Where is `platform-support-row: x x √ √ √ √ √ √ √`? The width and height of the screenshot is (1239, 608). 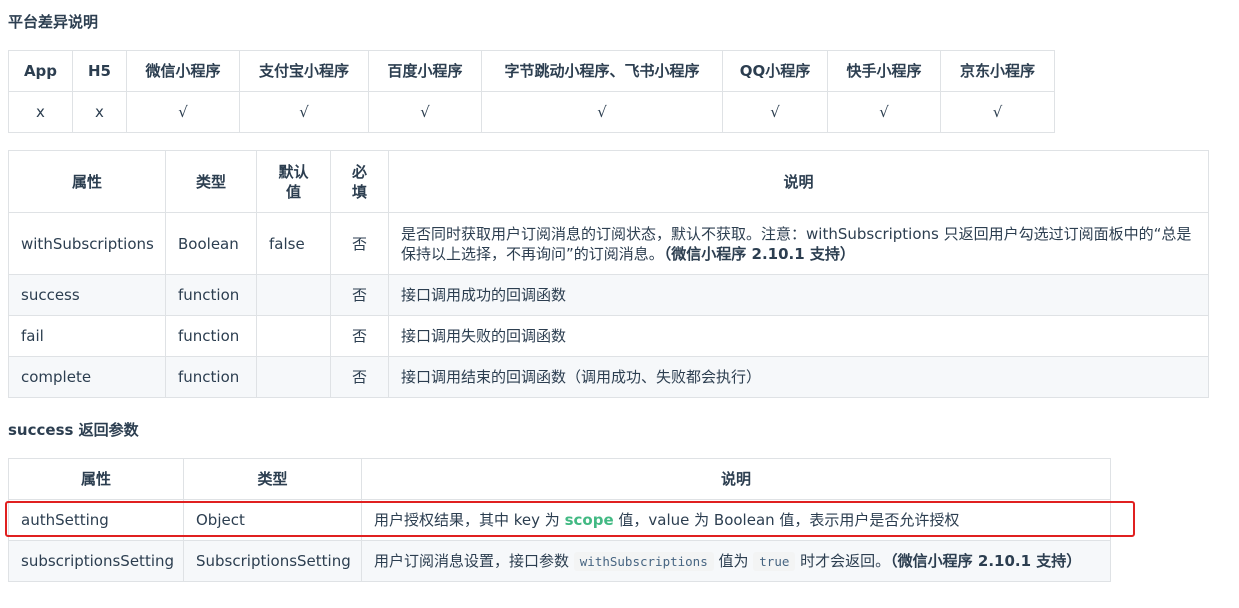
platform-support-row: x x √ √ √ √ √ √ √ is located at coordinates (531, 112).